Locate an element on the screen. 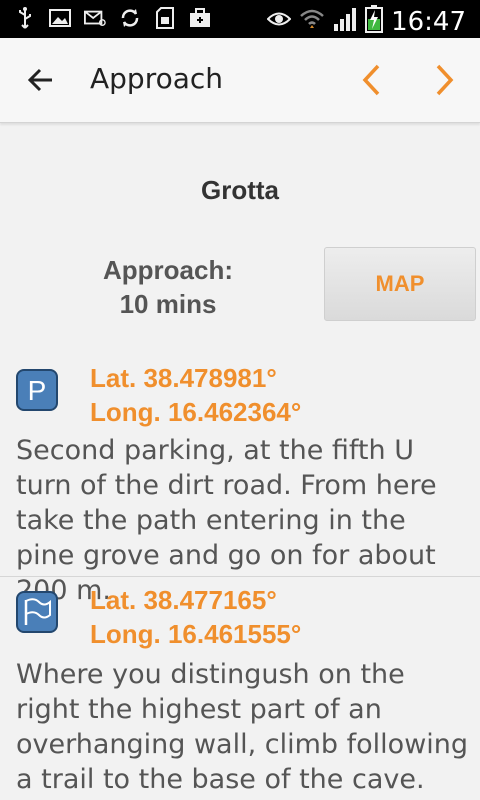 The image size is (480, 800). latitude: Lat. 38.477165° is located at coordinates (183, 600).